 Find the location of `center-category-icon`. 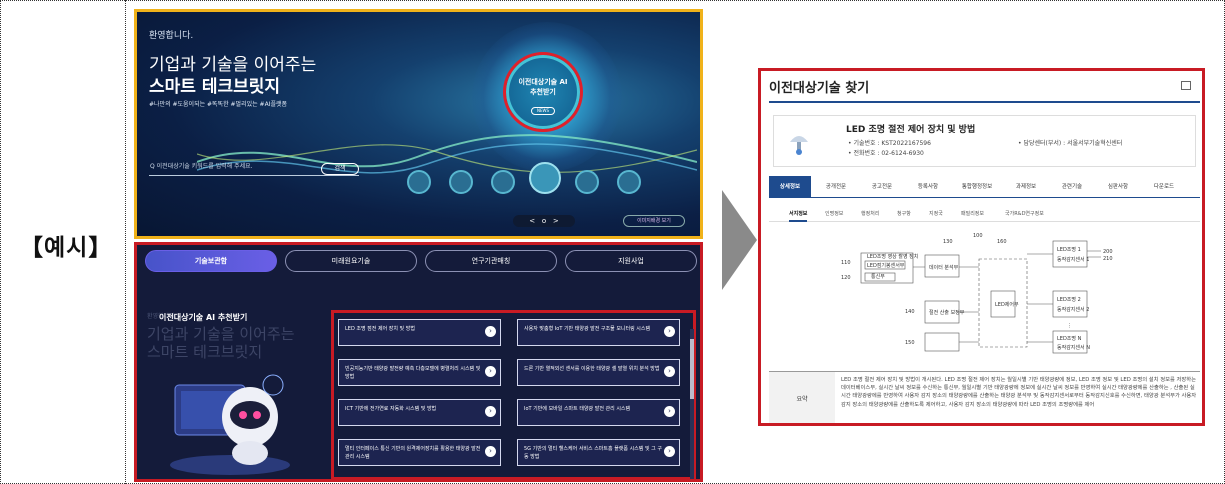

center-category-icon is located at coordinates (545, 178).